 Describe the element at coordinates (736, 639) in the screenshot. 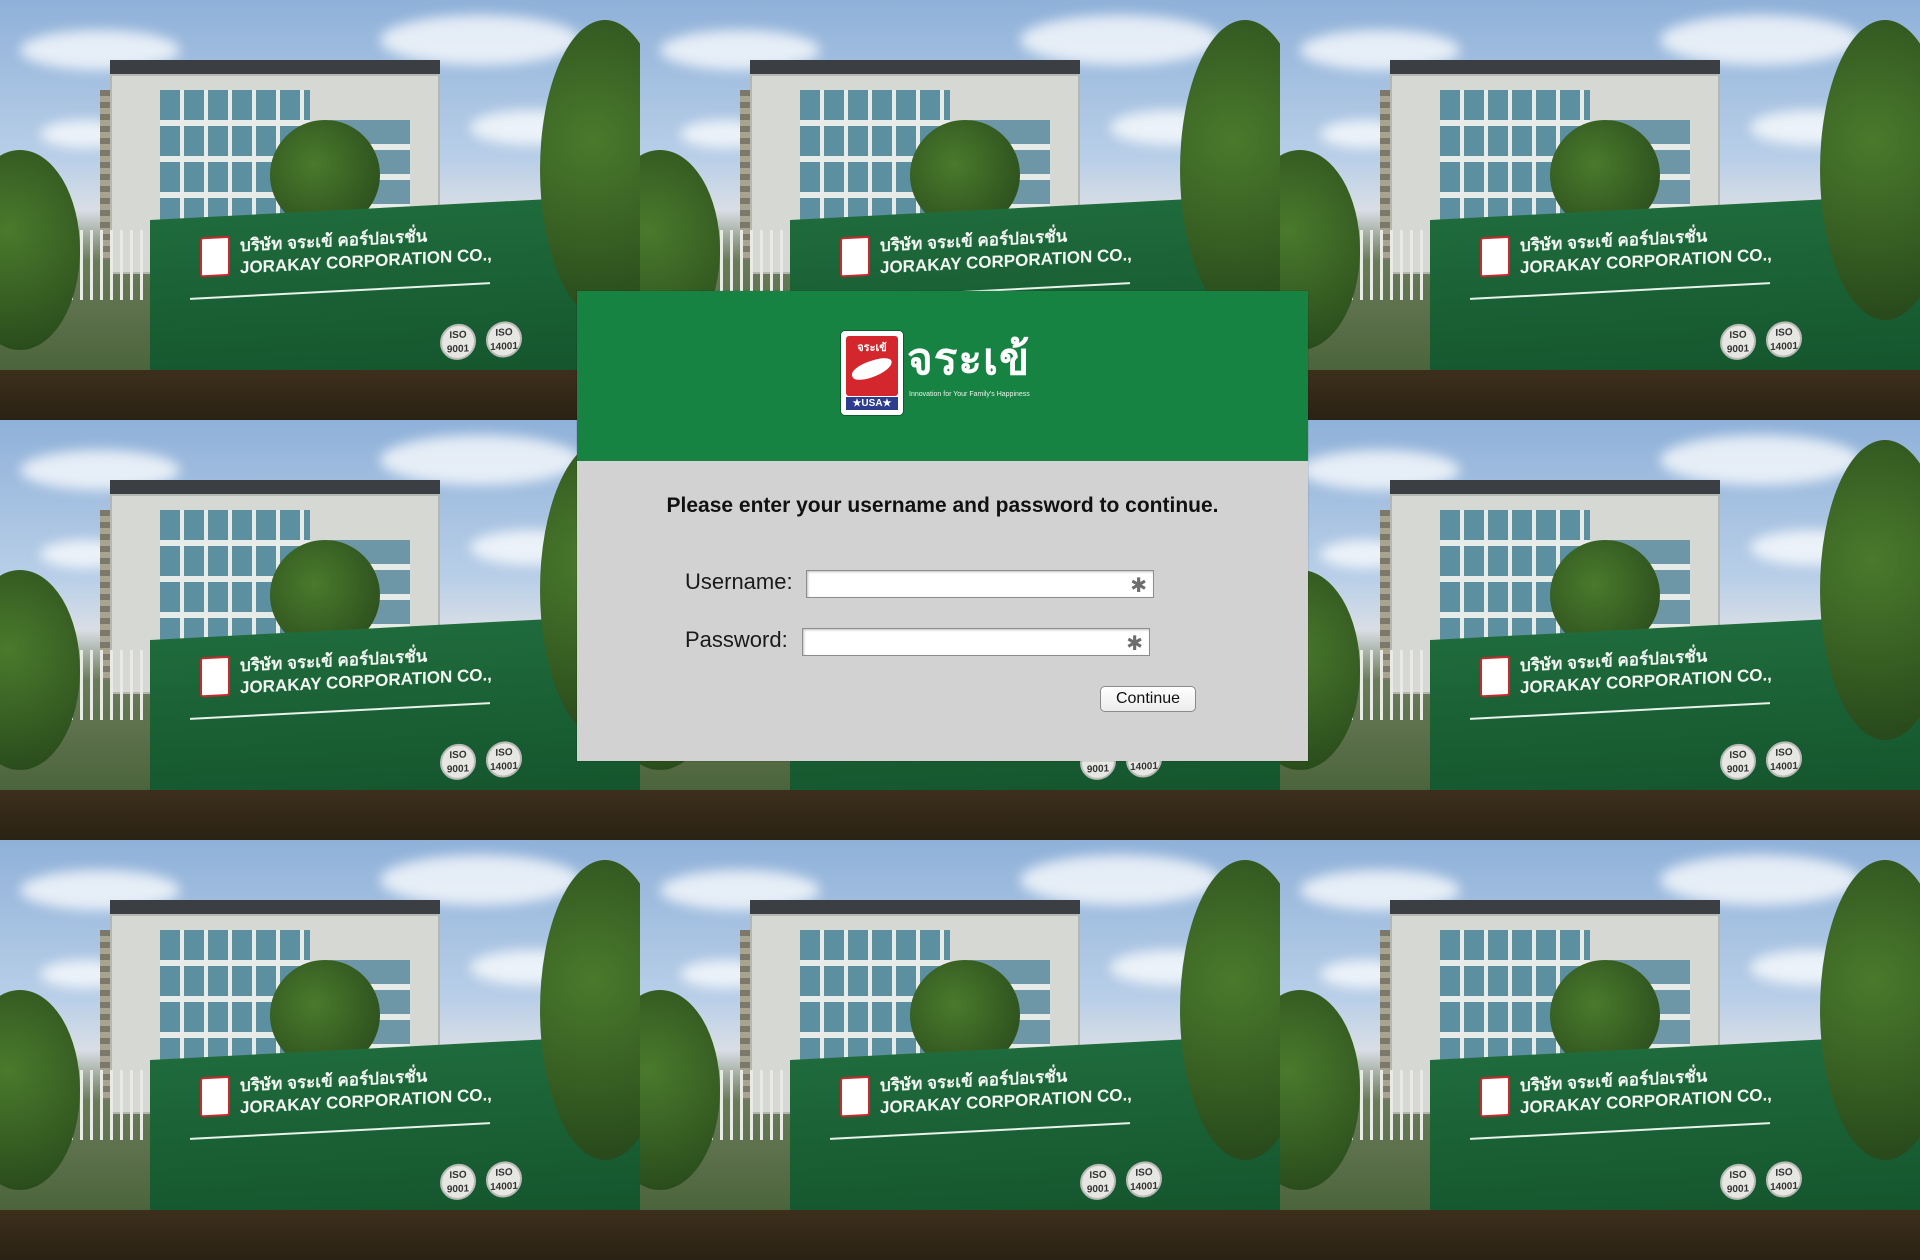

I see `password-label: Password:` at that location.